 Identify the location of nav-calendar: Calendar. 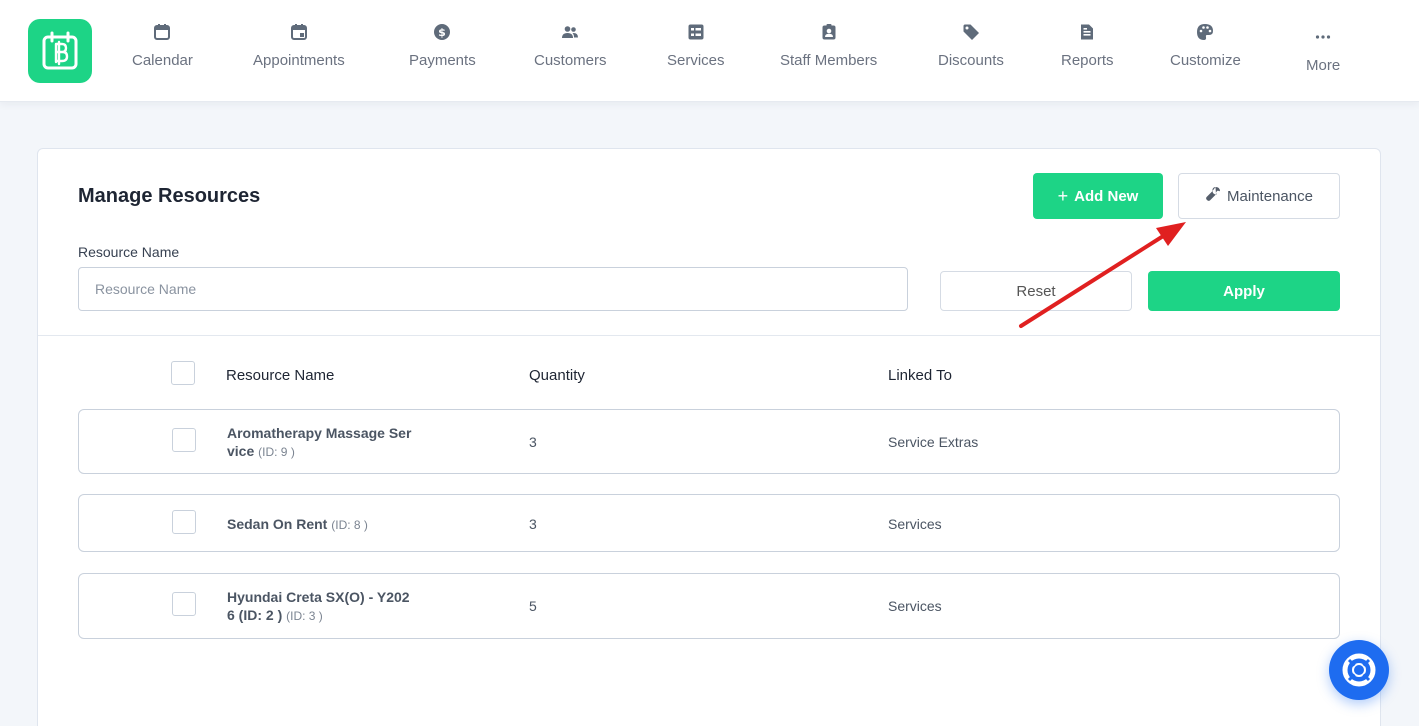
(162, 45).